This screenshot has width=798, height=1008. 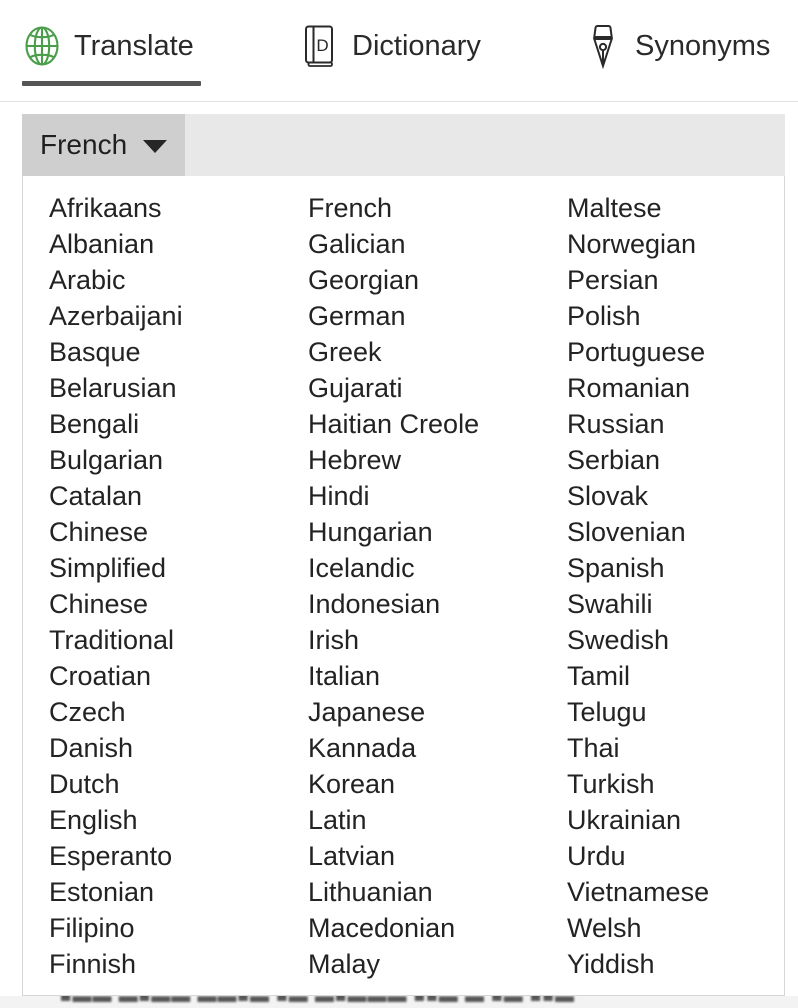 I want to click on tab-synonyms-label: Synonyms, so click(x=703, y=45).